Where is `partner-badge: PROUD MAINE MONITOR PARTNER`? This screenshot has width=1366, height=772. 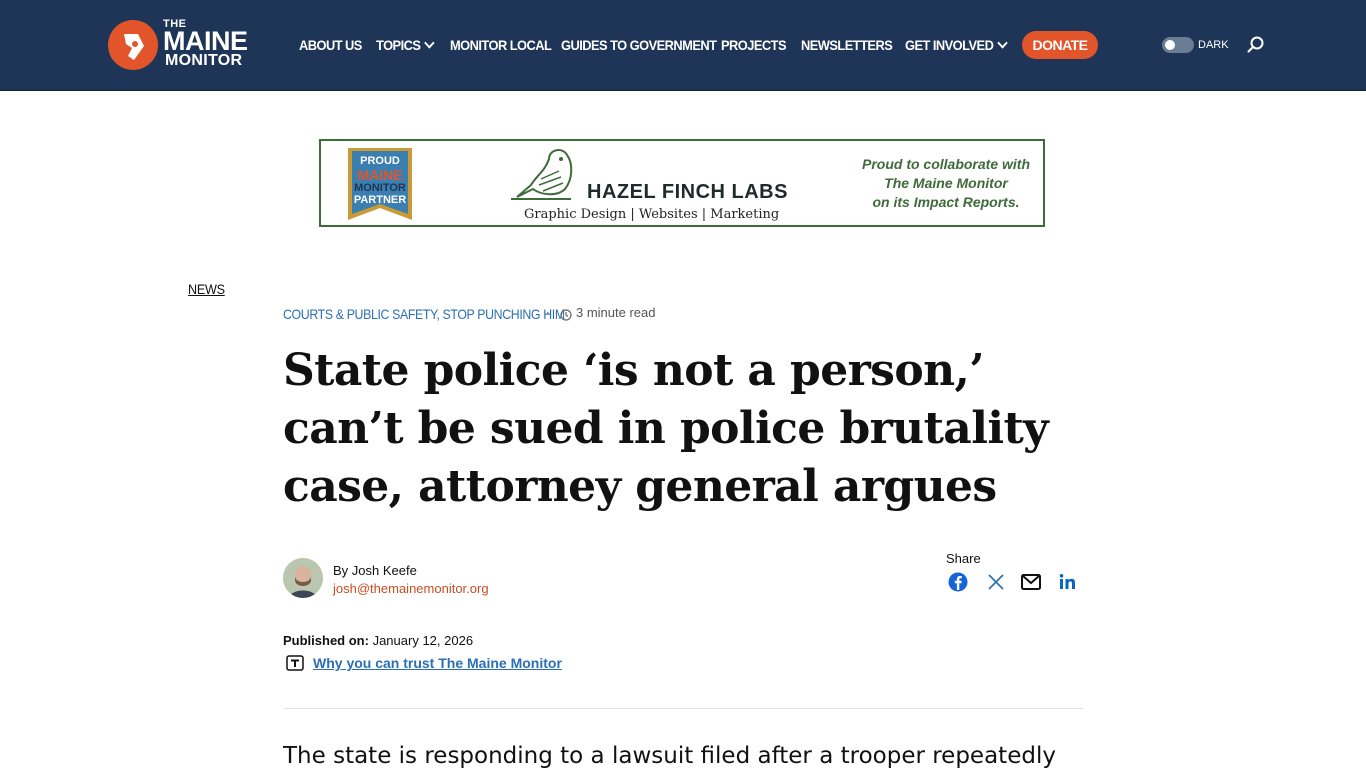
partner-badge: PROUD MAINE MONITOR PARTNER is located at coordinates (380, 184).